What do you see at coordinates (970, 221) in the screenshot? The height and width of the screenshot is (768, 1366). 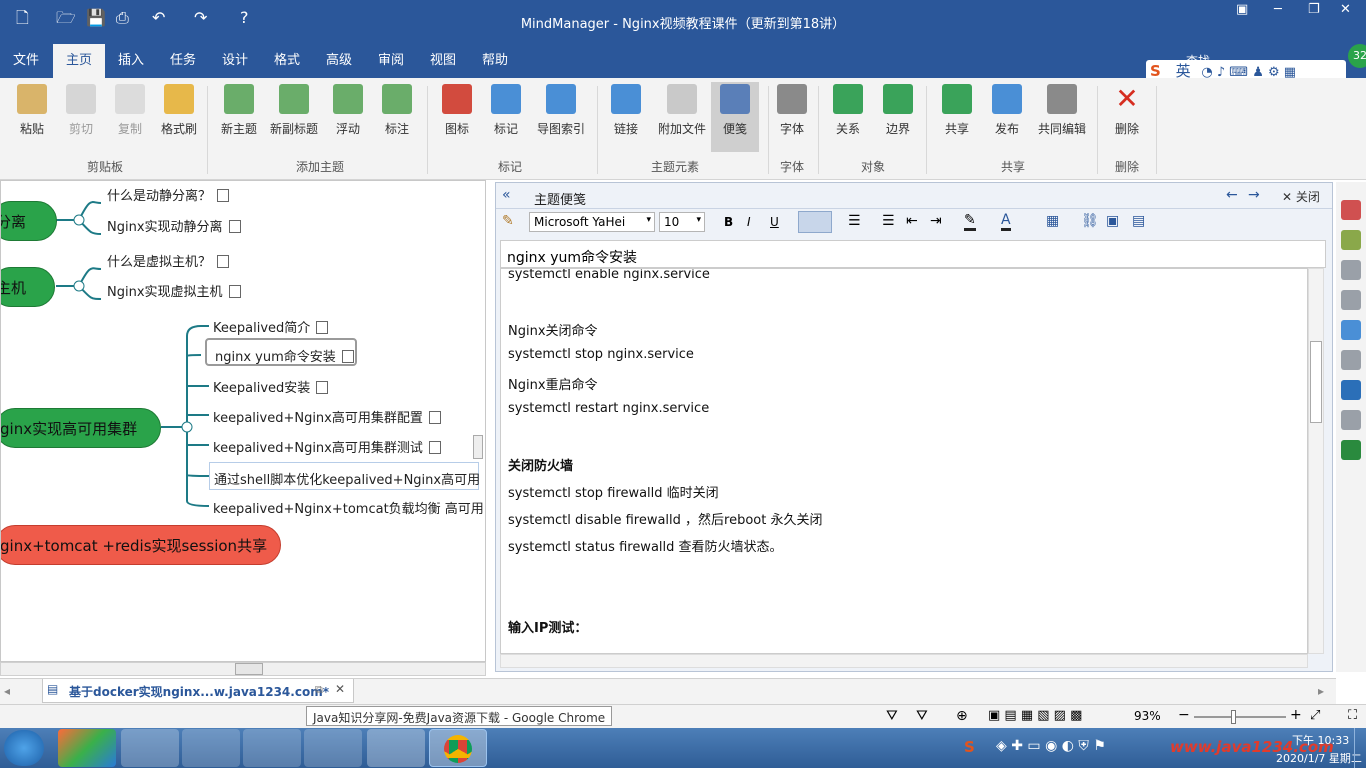 I see `highlight-color-icon: ✎` at bounding box center [970, 221].